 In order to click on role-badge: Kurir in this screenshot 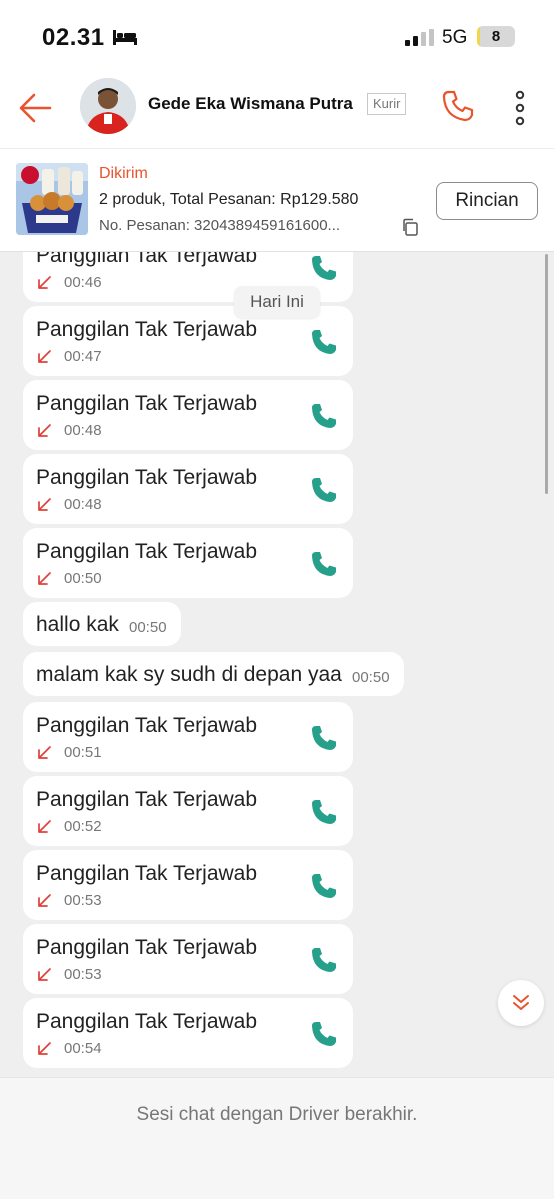, I will do `click(387, 104)`.